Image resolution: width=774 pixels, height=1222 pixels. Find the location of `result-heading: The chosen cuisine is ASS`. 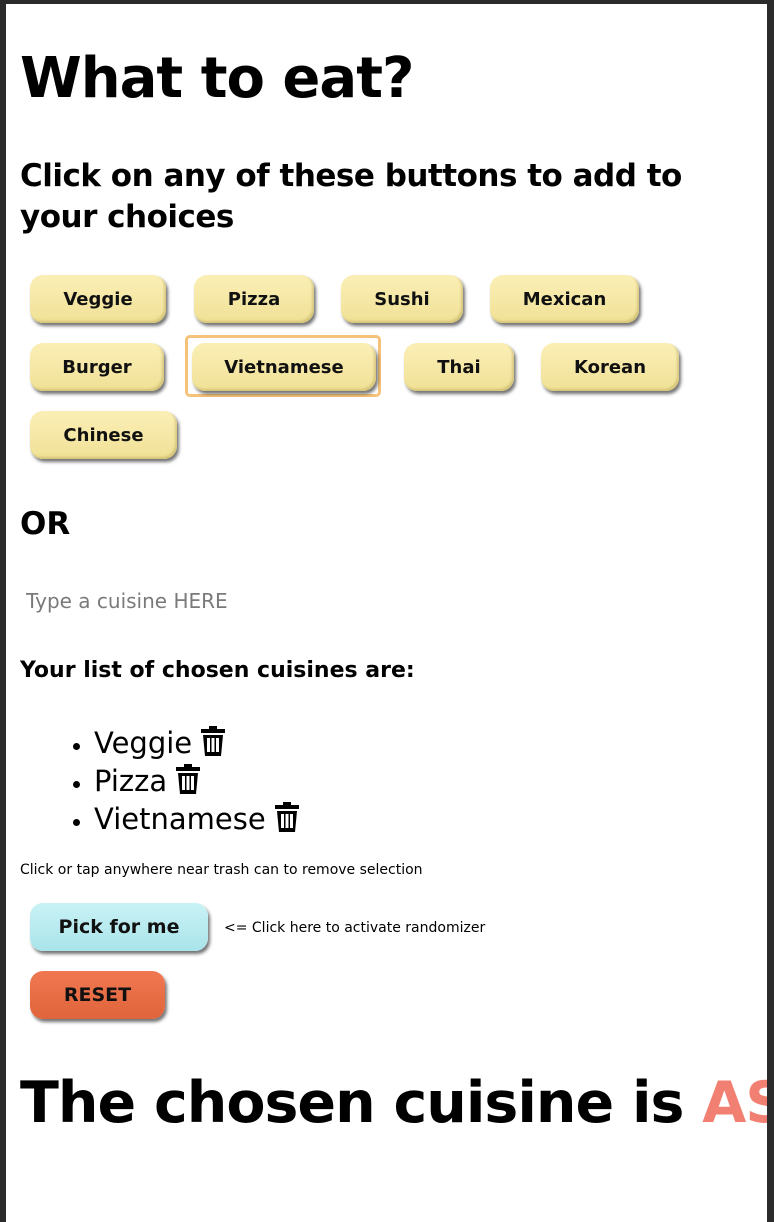

result-heading: The chosen cuisine is ASS is located at coordinates (393, 1103).